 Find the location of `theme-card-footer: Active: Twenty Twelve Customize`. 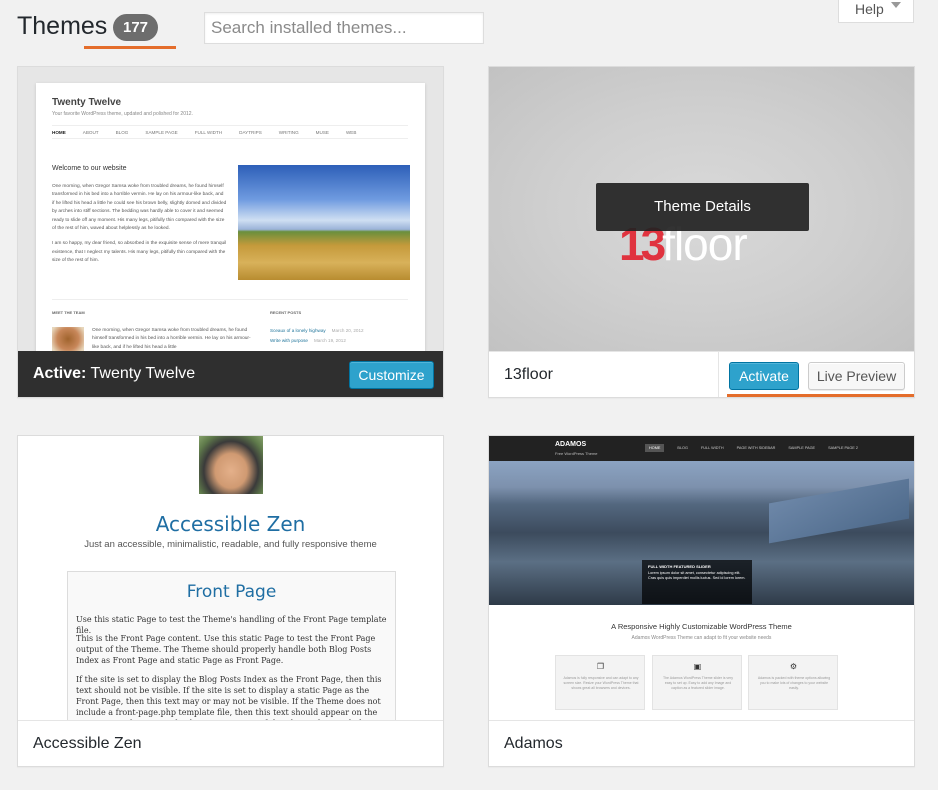

theme-card-footer: Active: Twenty Twelve Customize is located at coordinates (230, 374).